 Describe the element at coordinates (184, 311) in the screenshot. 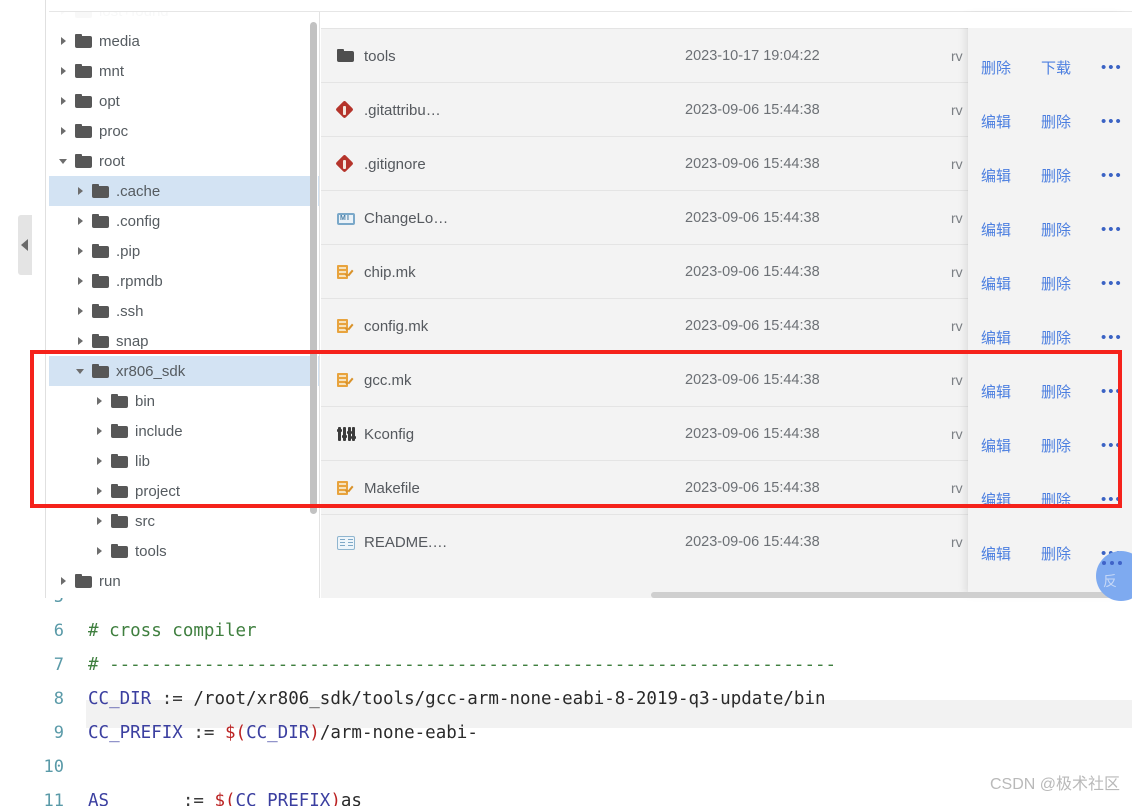

I see `tree-item-ssh: .ssh` at that location.